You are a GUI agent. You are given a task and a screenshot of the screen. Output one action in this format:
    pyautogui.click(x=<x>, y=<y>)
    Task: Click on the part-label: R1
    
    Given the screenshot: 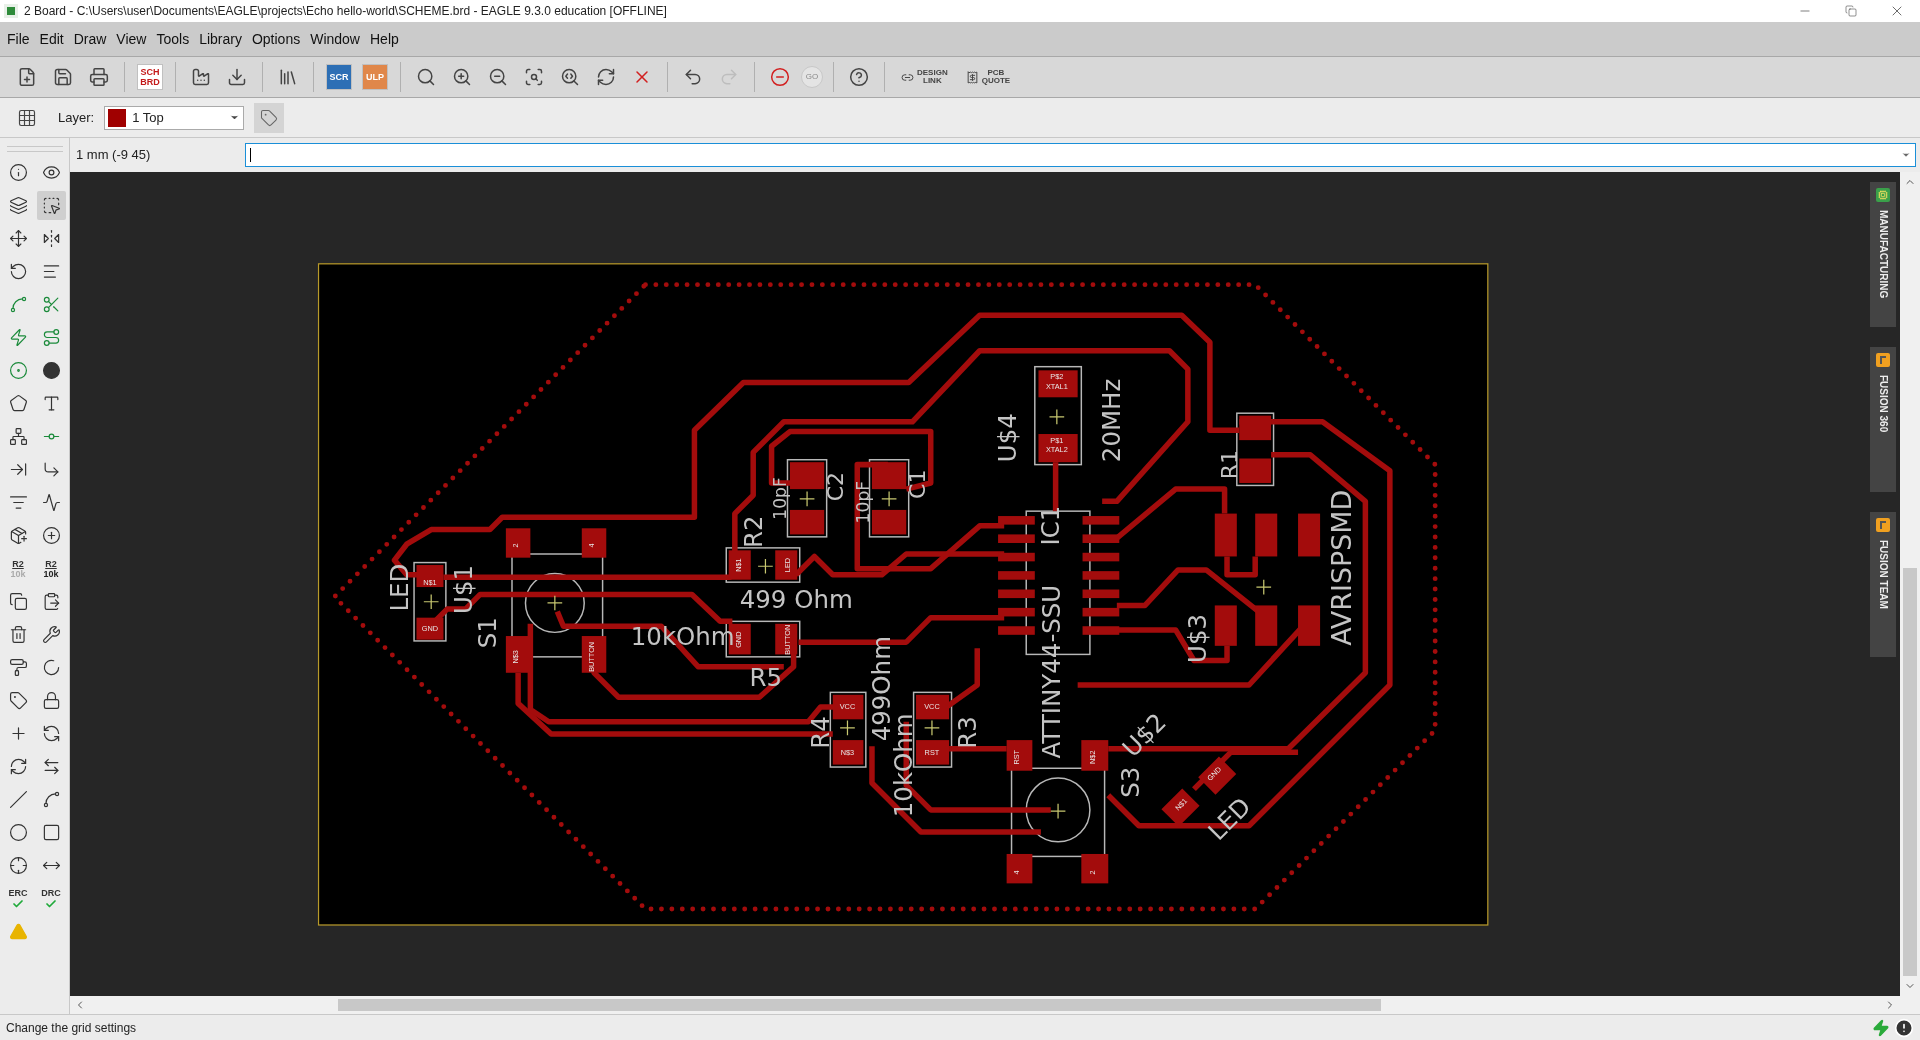 What is the action you would take?
    pyautogui.click(x=1229, y=465)
    